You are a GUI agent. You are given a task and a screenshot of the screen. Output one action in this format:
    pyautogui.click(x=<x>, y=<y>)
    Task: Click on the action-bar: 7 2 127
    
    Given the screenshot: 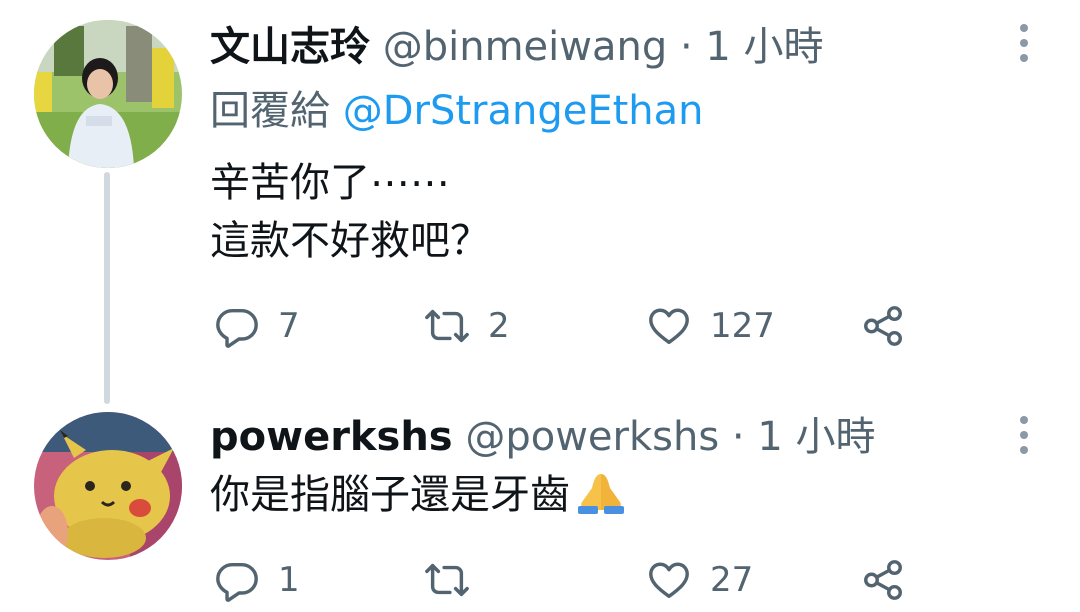 What is the action you would take?
    pyautogui.click(x=570, y=326)
    